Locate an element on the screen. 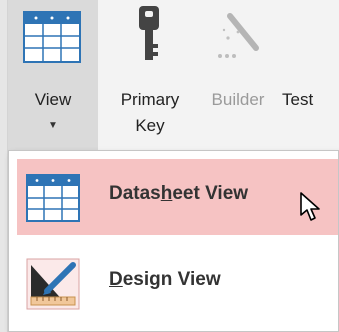 This screenshot has height=332, width=339. chevron-down-icon: ▼ is located at coordinates (53, 125).